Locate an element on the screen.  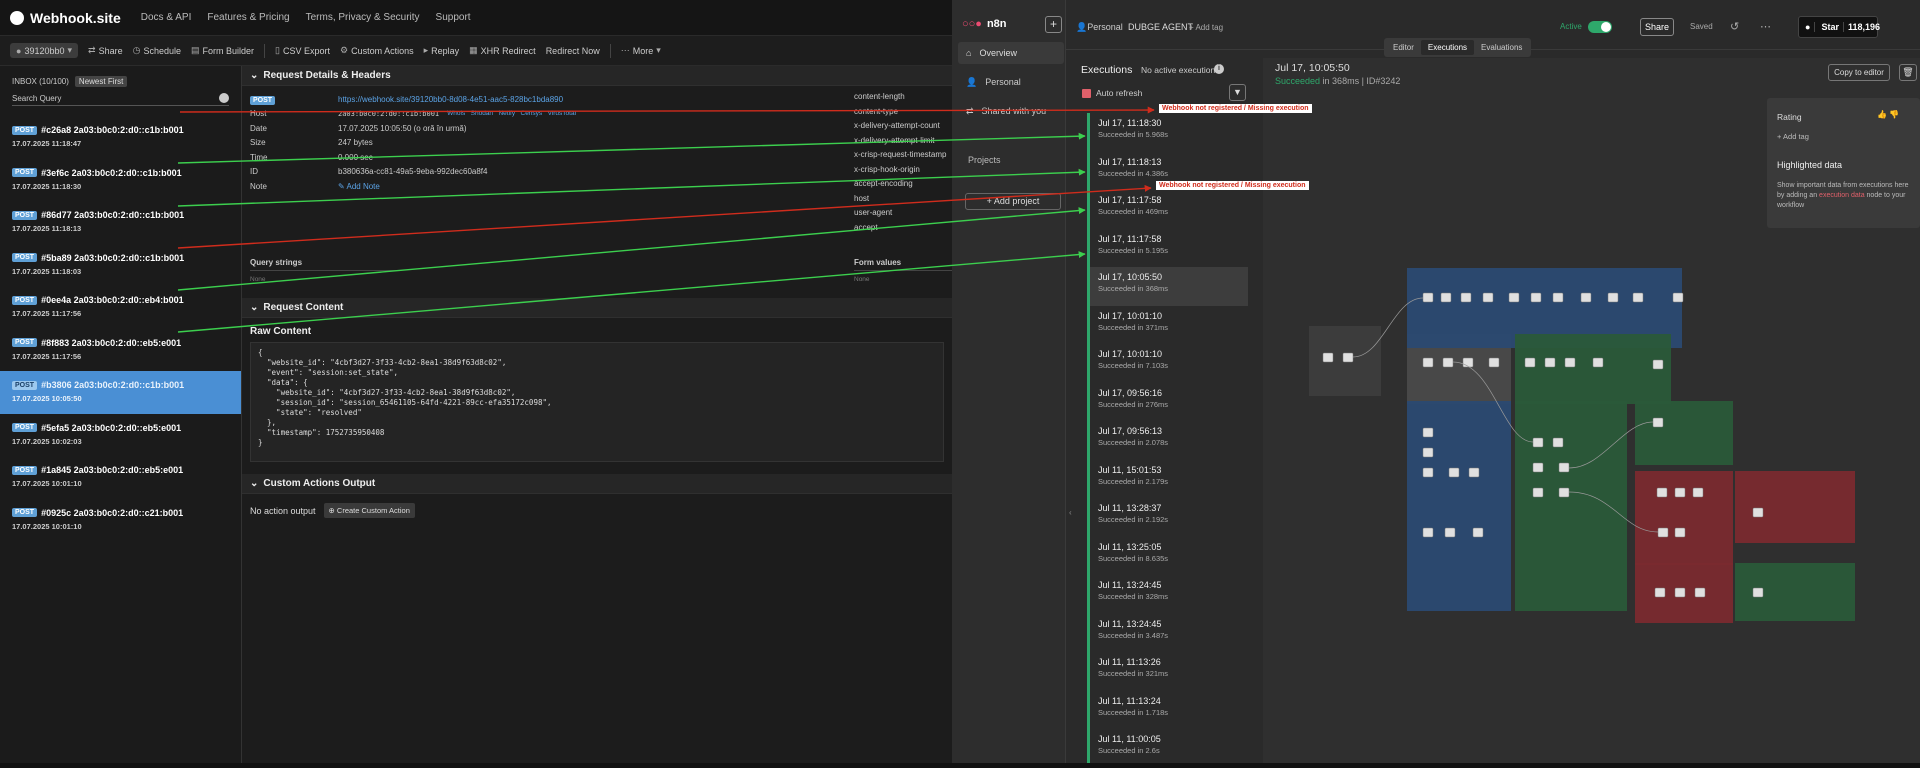
tab-evaluations: Evaluations is located at coordinates (1501, 47).